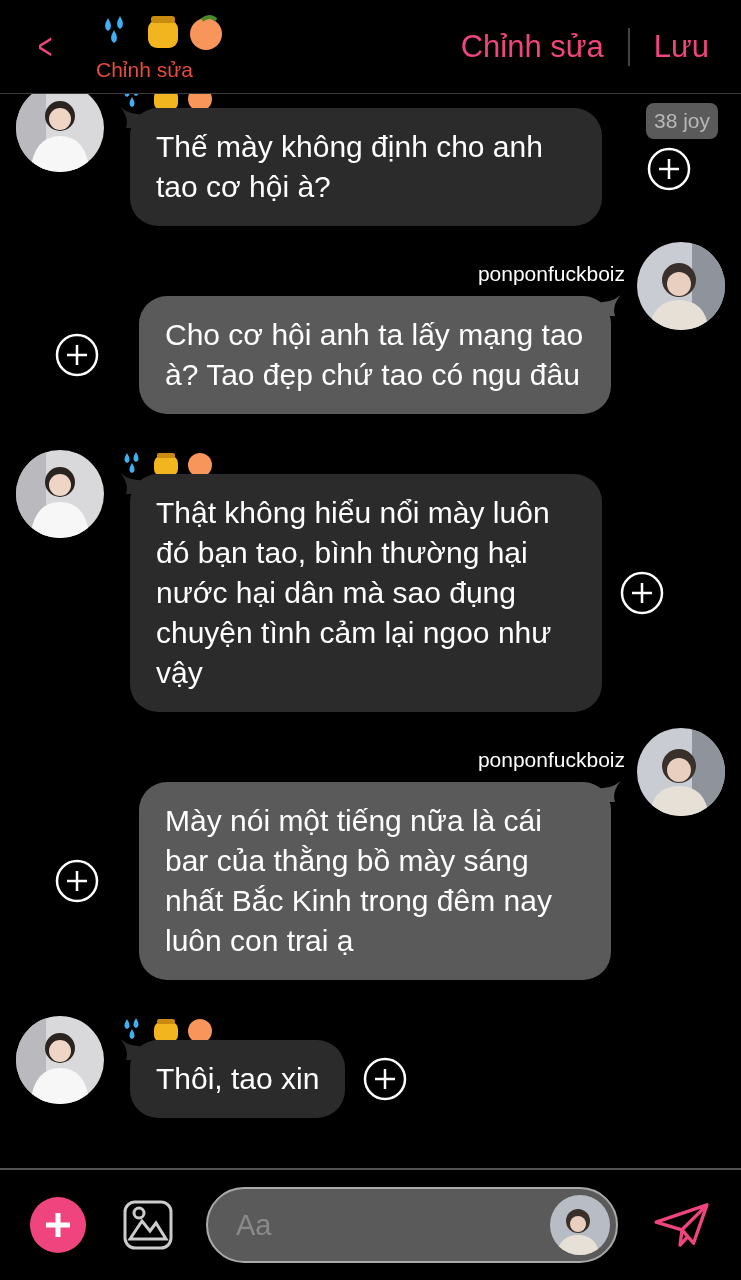 The image size is (741, 1280). What do you see at coordinates (366, 593) in the screenshot?
I see `message-bubble: Thật không hiểu nổi mày luôn đó bạn tao, bình thường hại nước hại dân mà sao đụng chuyện tình cảm lại ngoo như vậy` at bounding box center [366, 593].